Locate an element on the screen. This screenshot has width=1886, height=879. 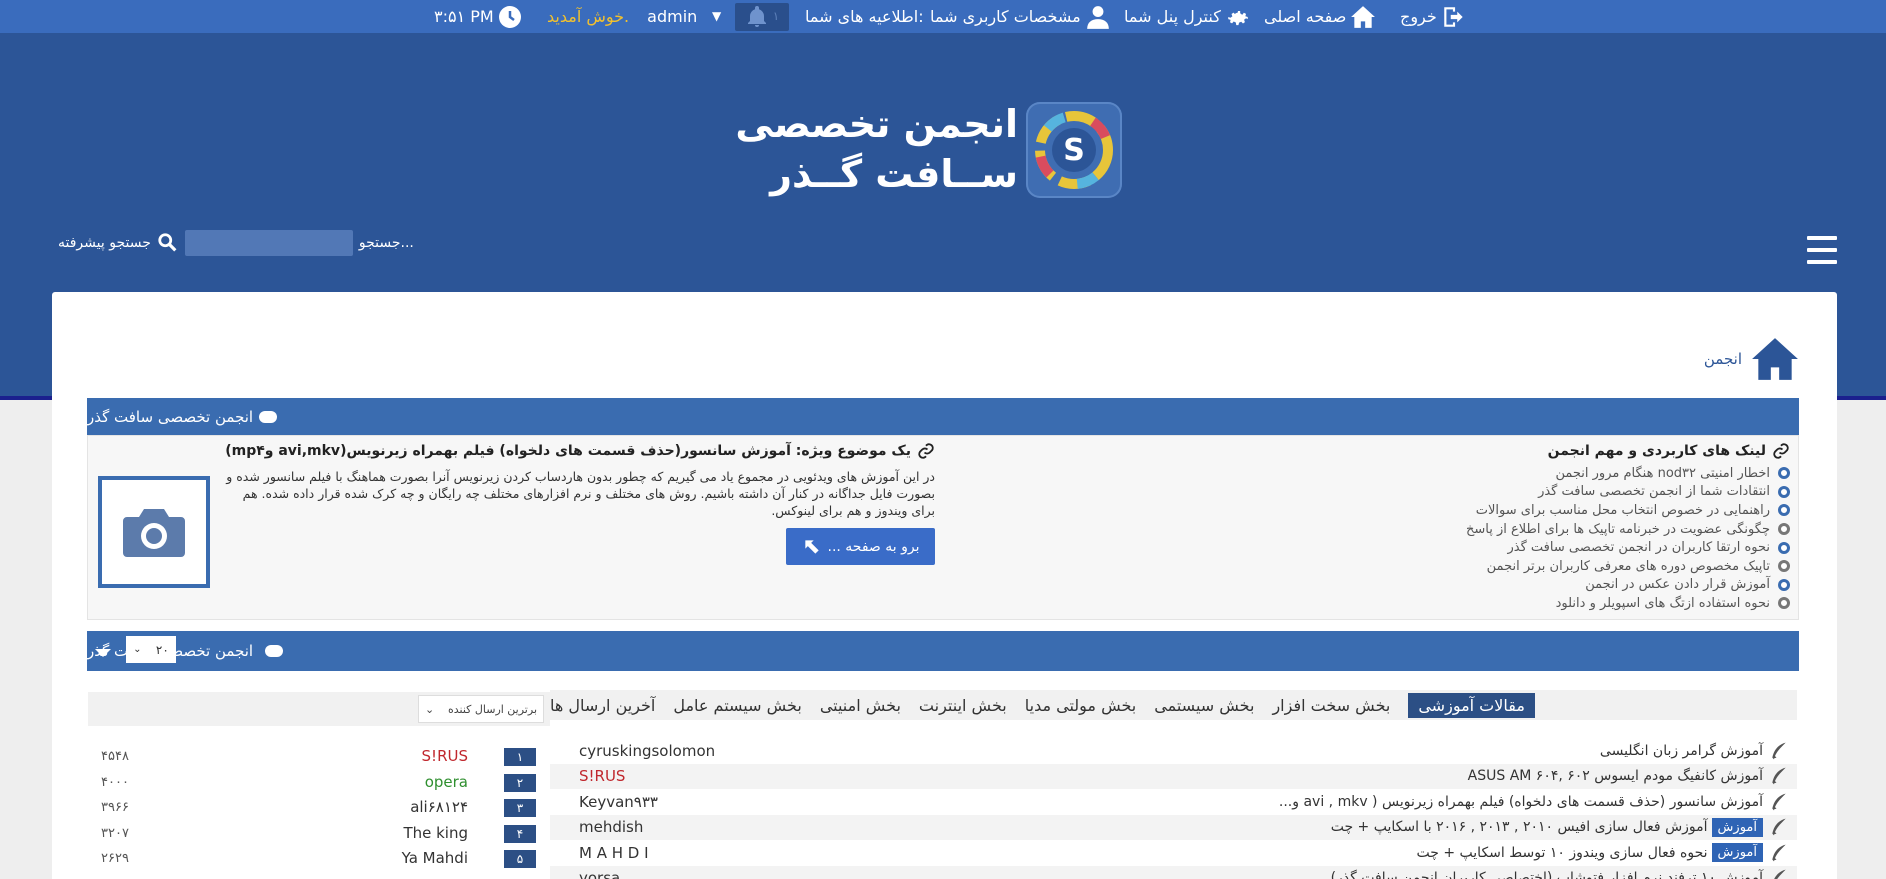
home-icon is located at coordinates (1363, 16).